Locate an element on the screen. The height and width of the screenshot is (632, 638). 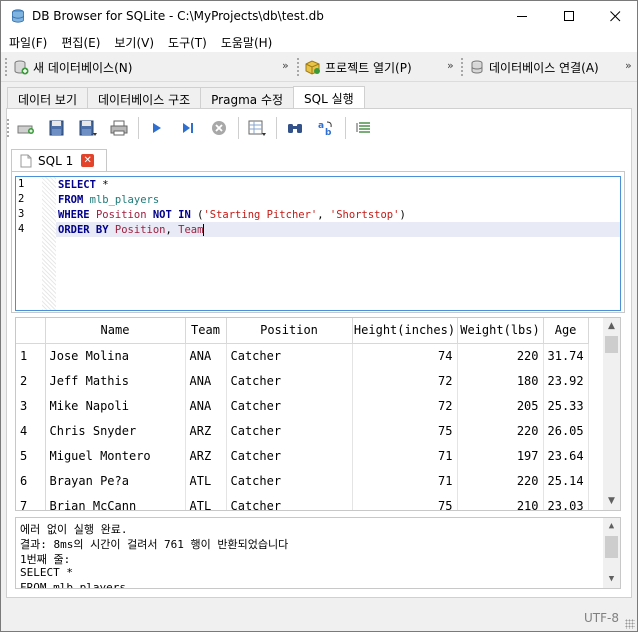
row-number: 3 is located at coordinates (31, 405).